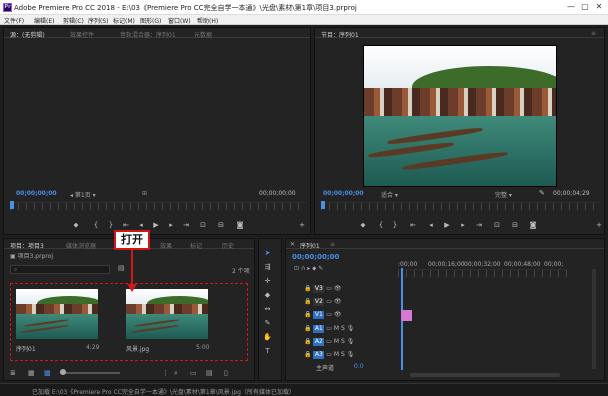 This screenshot has height=396, width=608. What do you see at coordinates (267, 351) in the screenshot?
I see `type-tool-icon: T` at bounding box center [267, 351].